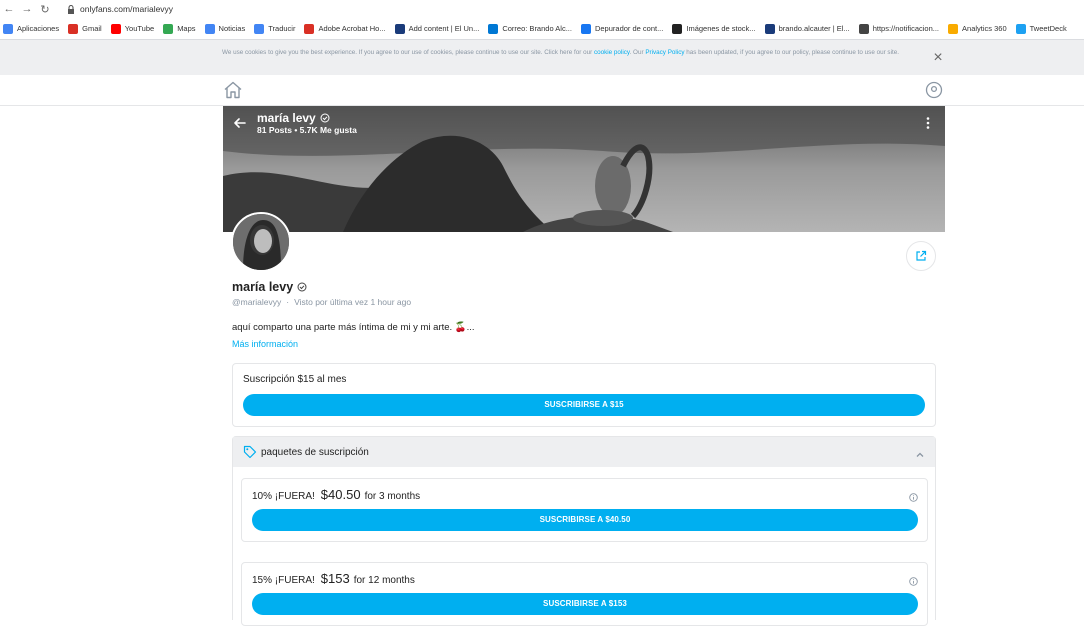  I want to click on bookmark-item: Traducir, so click(275, 28).